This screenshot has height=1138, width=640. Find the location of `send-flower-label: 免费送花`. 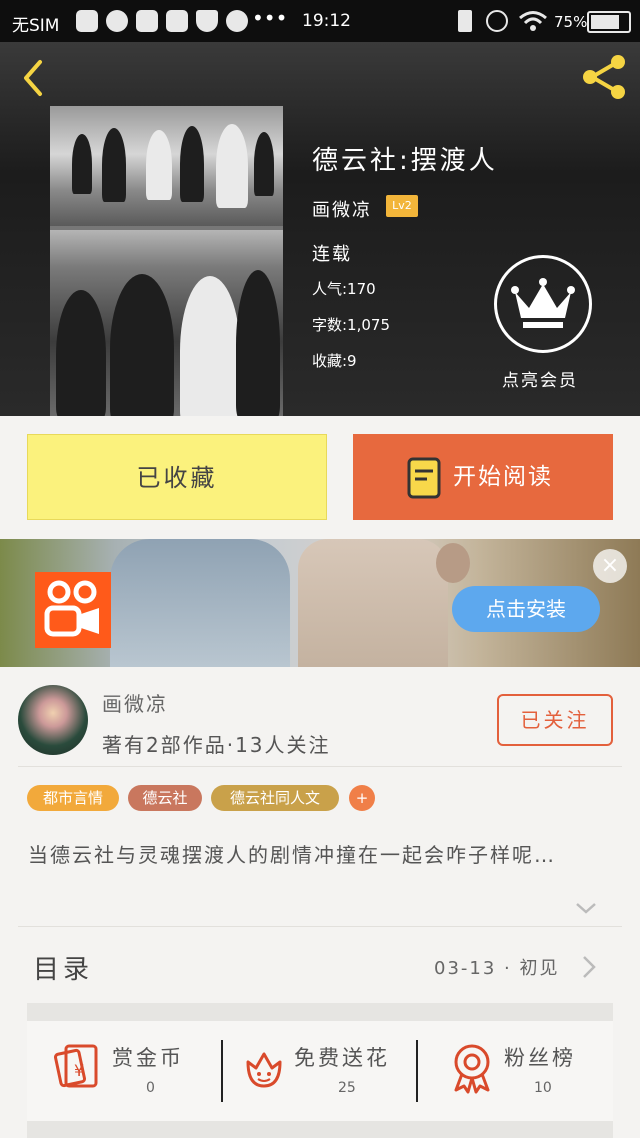

send-flower-label: 免费送花 is located at coordinates (342, 1058).